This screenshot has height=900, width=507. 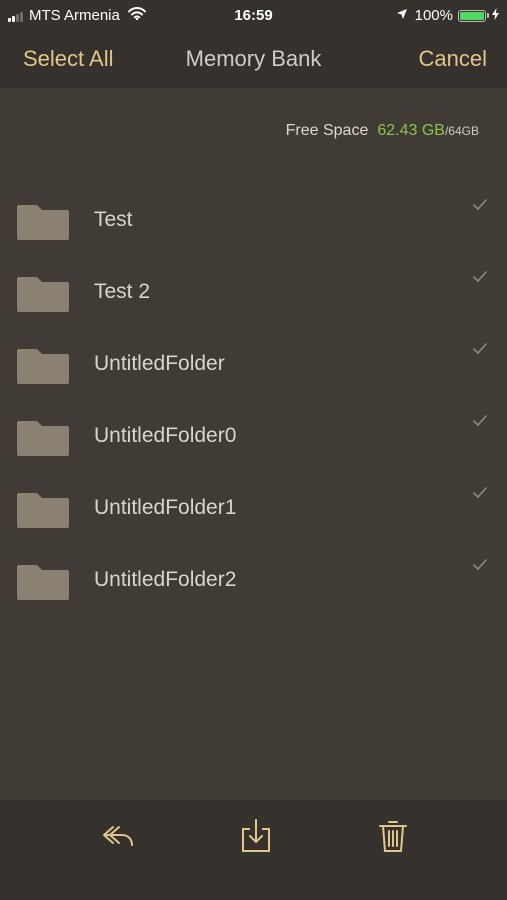 What do you see at coordinates (253, 580) in the screenshot?
I see `folder-row: UntitledFolder2` at bounding box center [253, 580].